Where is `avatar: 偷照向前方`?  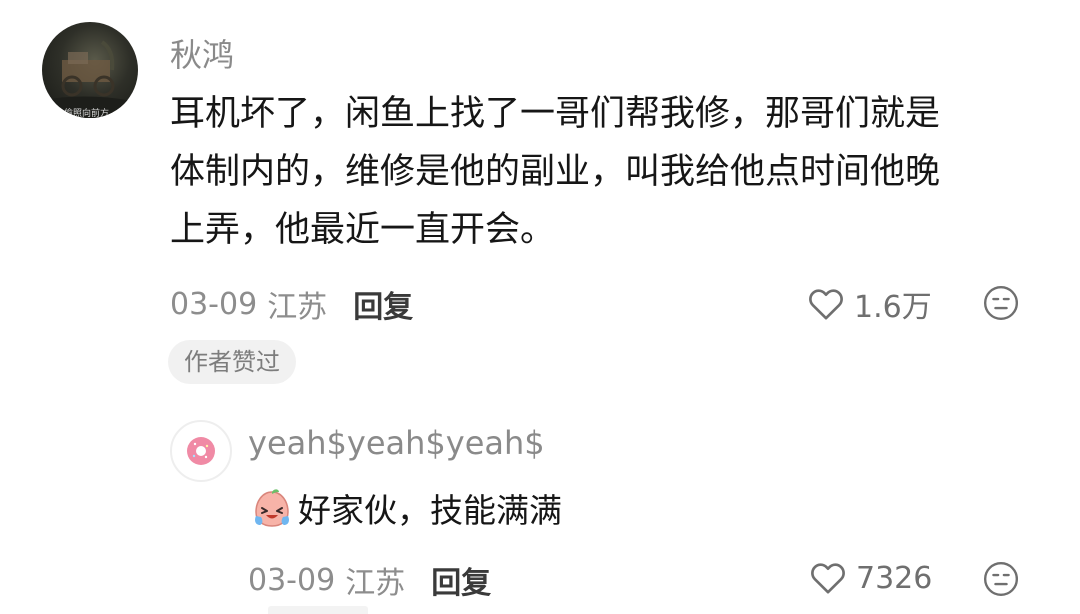
avatar: 偷照向前方 is located at coordinates (90, 70).